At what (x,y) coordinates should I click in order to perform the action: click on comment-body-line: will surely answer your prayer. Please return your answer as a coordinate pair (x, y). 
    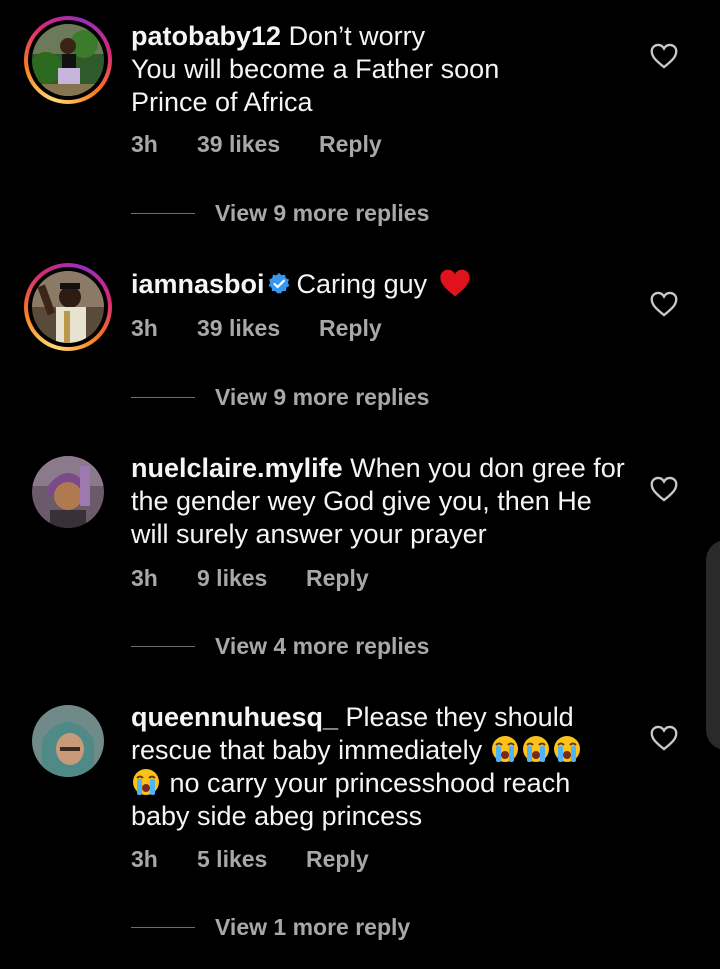
    Looking at the image, I should click on (309, 534).